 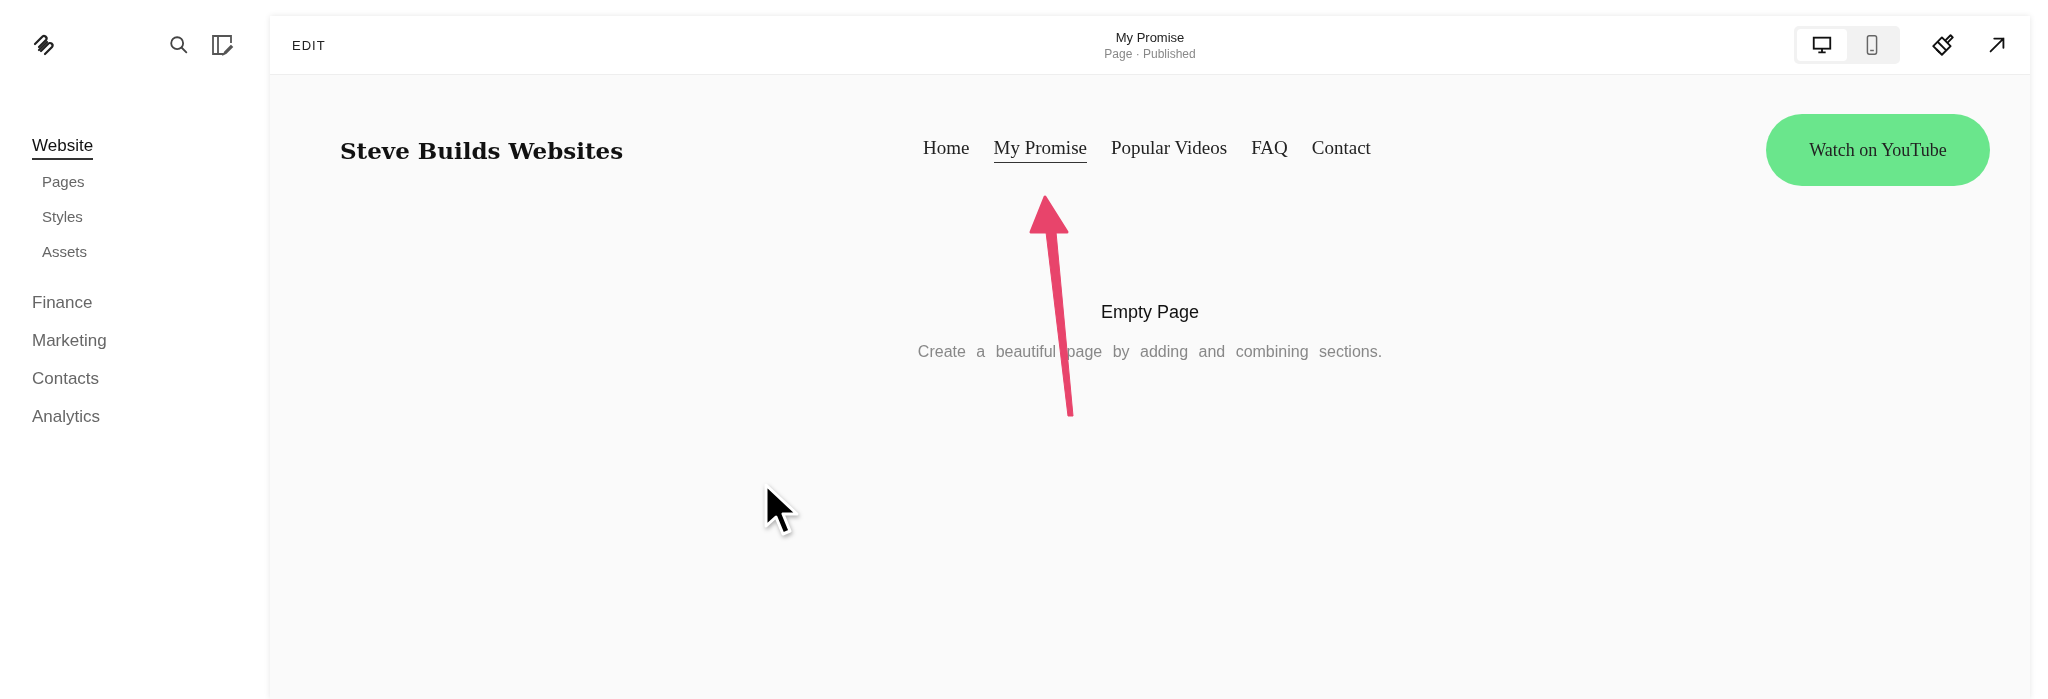 What do you see at coordinates (62, 303) in the screenshot?
I see `sidebar-item: Finance` at bounding box center [62, 303].